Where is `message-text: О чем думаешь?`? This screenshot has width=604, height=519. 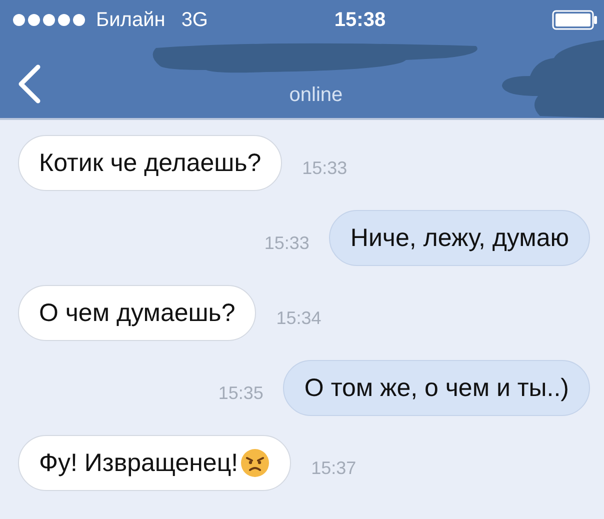
message-text: О чем думаешь? is located at coordinates (137, 313).